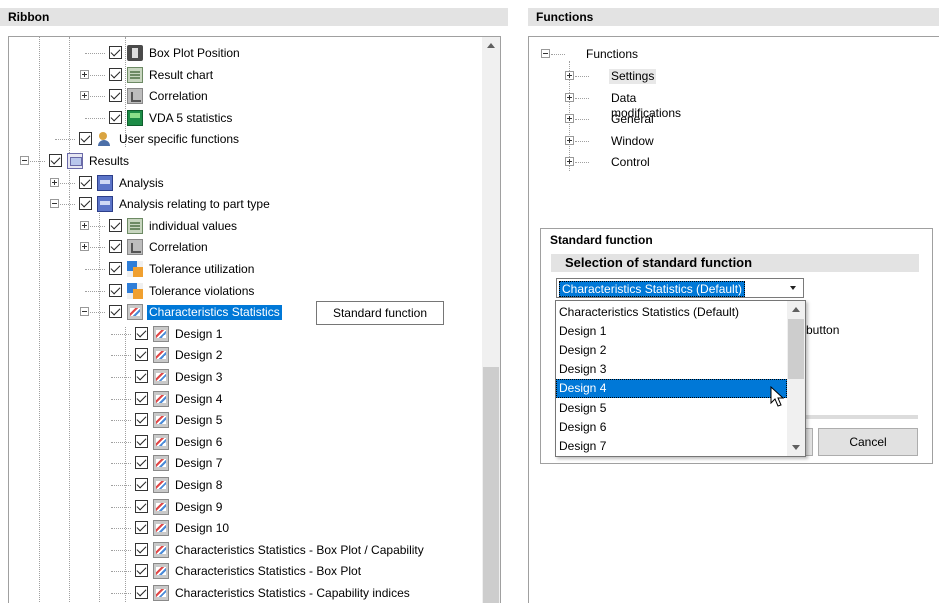  What do you see at coordinates (245, 161) in the screenshot?
I see `tree-node: Results` at bounding box center [245, 161].